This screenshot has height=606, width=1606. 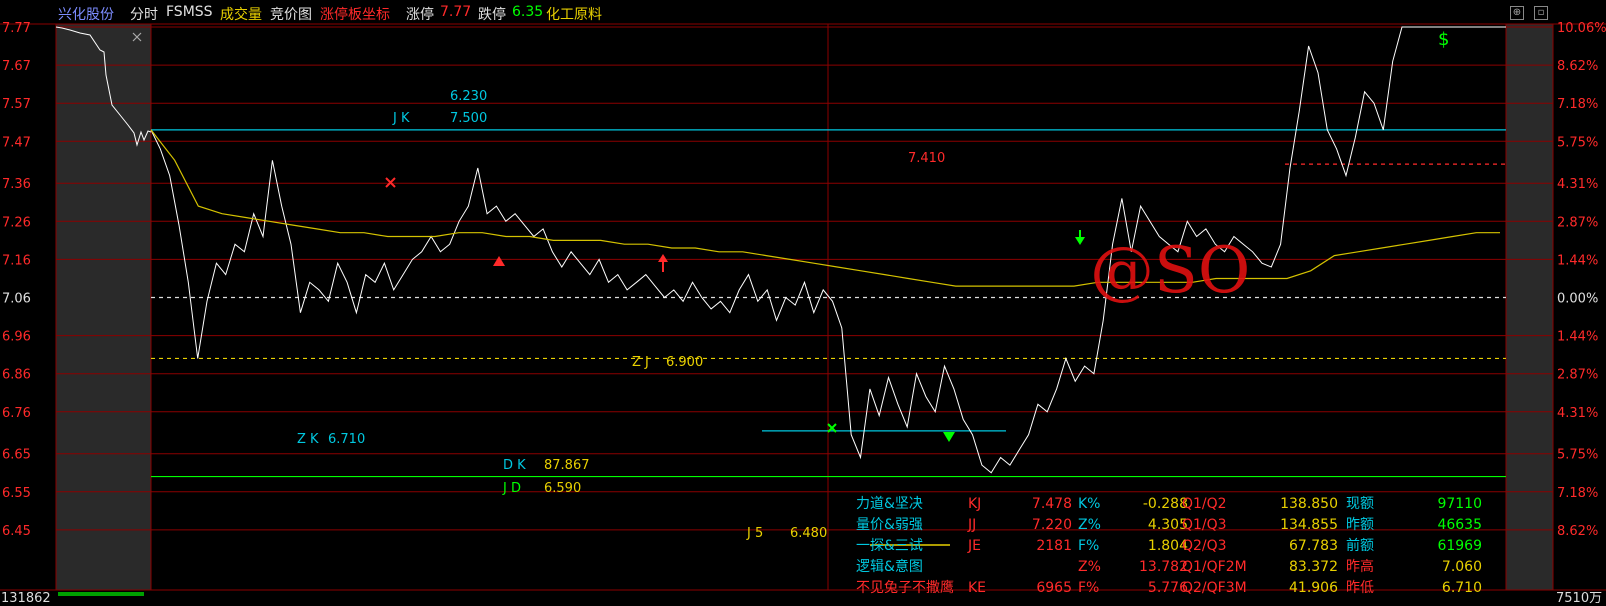 What do you see at coordinates (16, 299) in the screenshot?
I see `y-tick-label: 7.06` at bounding box center [16, 299].